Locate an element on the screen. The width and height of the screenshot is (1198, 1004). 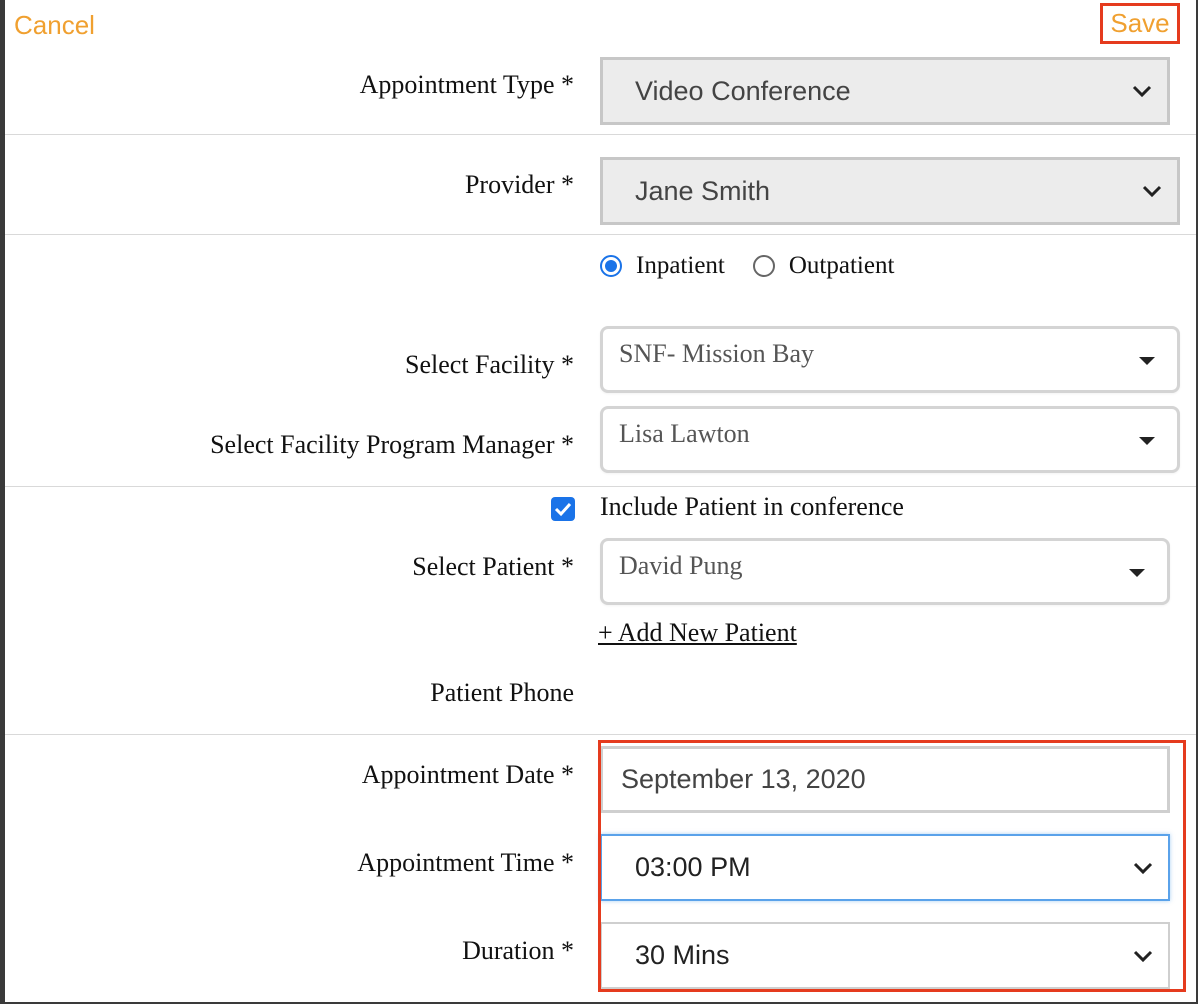
facility-select: SNF- Mission Bay is located at coordinates (890, 359).